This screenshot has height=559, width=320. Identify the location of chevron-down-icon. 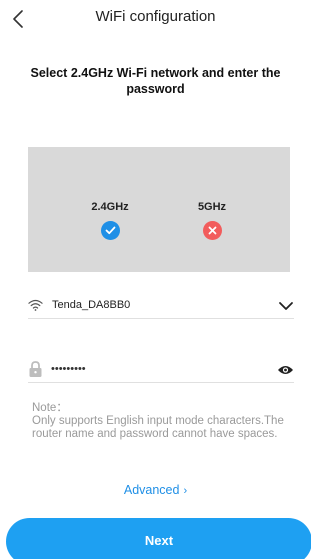
(286, 306).